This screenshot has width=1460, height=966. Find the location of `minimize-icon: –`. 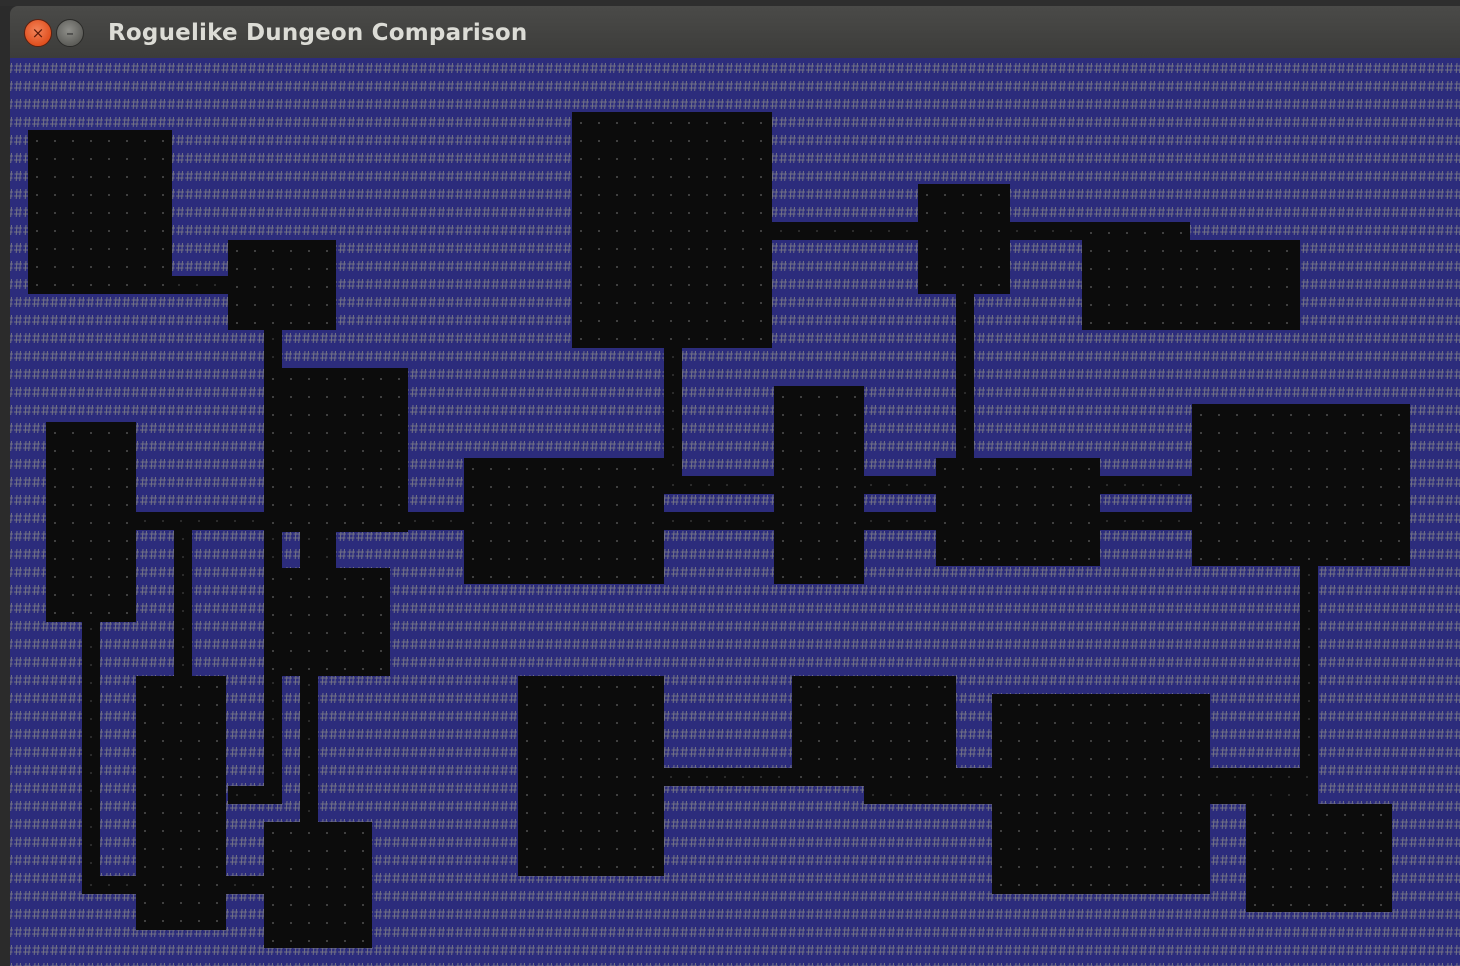

minimize-icon: – is located at coordinates (70, 33).